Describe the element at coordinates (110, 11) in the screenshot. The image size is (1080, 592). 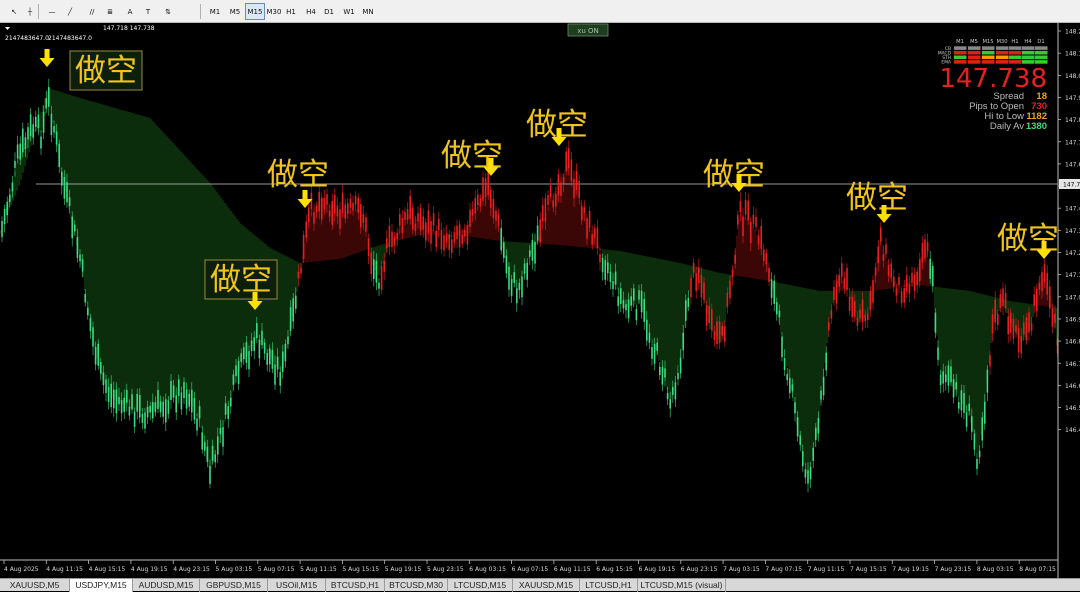
I see `fibonacci-icon: ≣` at that location.